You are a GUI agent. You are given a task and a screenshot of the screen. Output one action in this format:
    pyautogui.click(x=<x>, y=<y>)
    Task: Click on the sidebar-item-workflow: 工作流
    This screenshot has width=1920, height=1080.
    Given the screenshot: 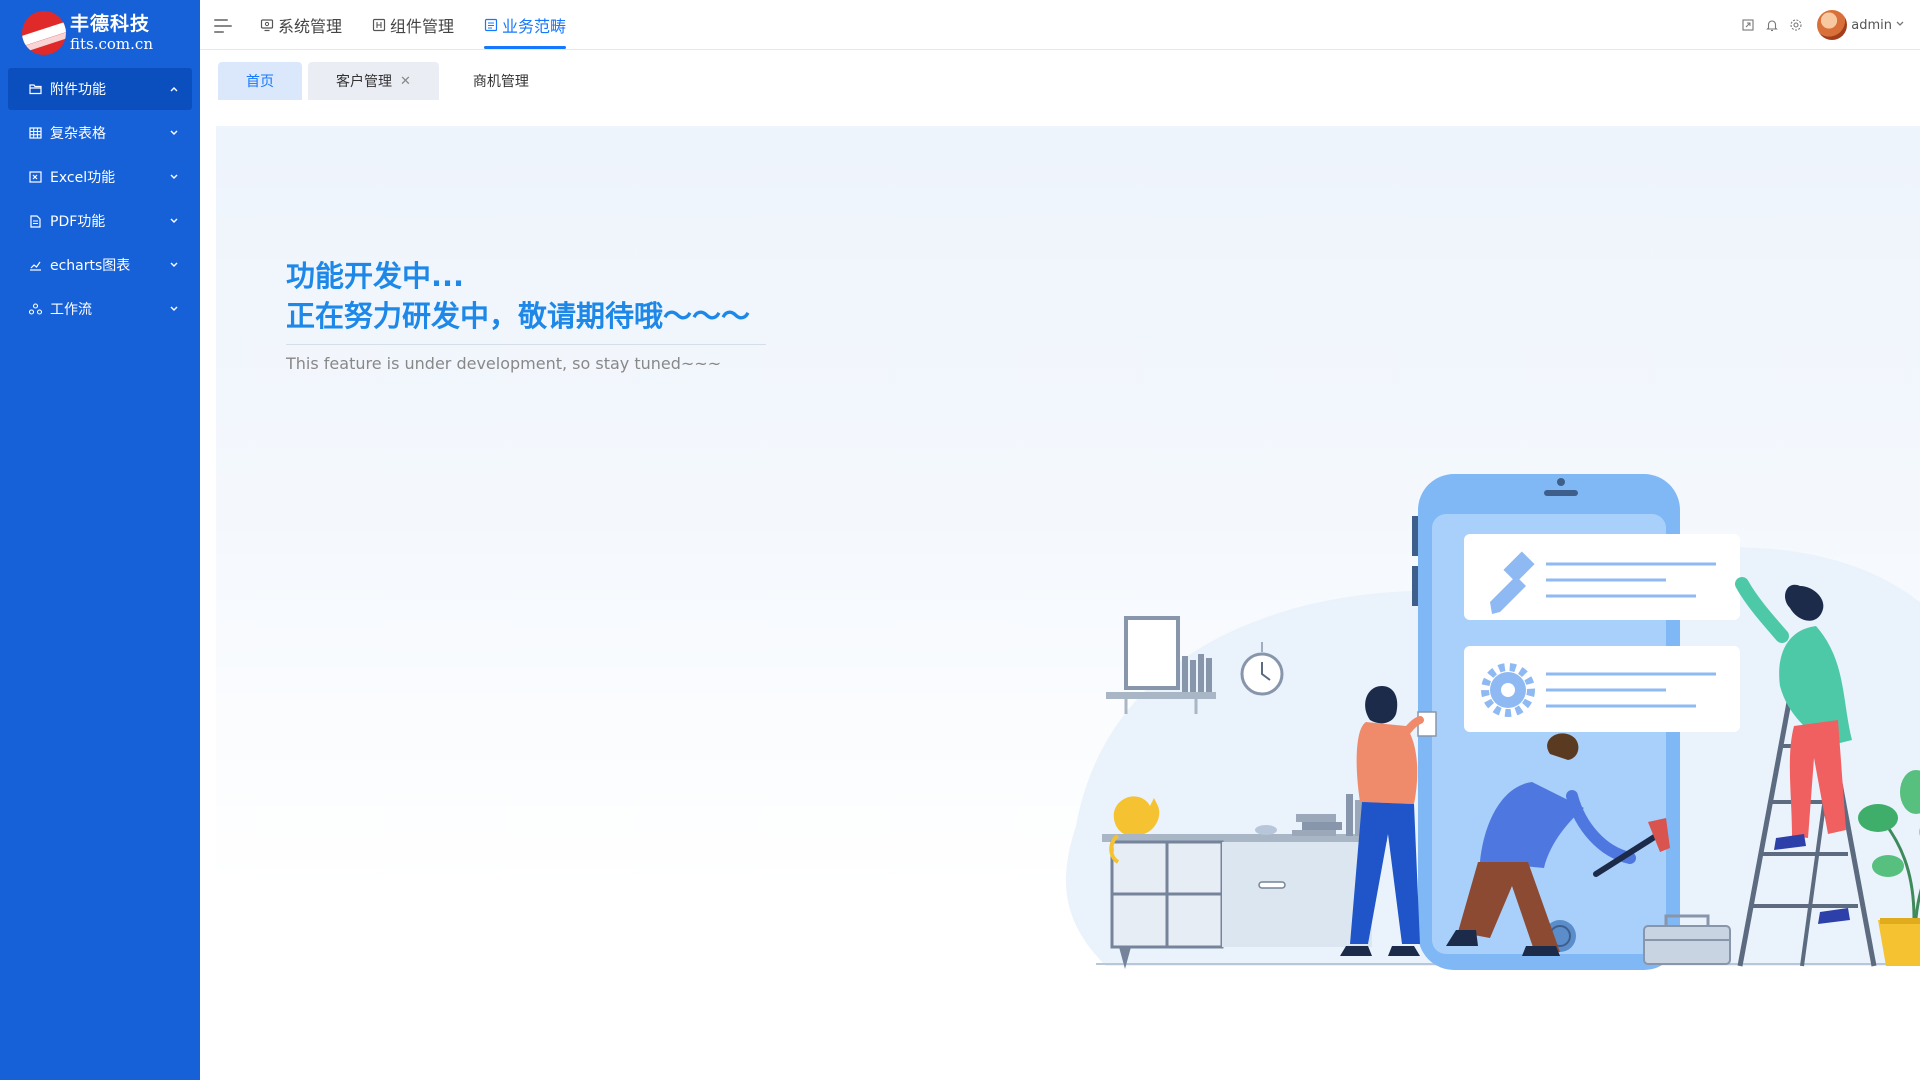 What is the action you would take?
    pyautogui.click(x=100, y=309)
    